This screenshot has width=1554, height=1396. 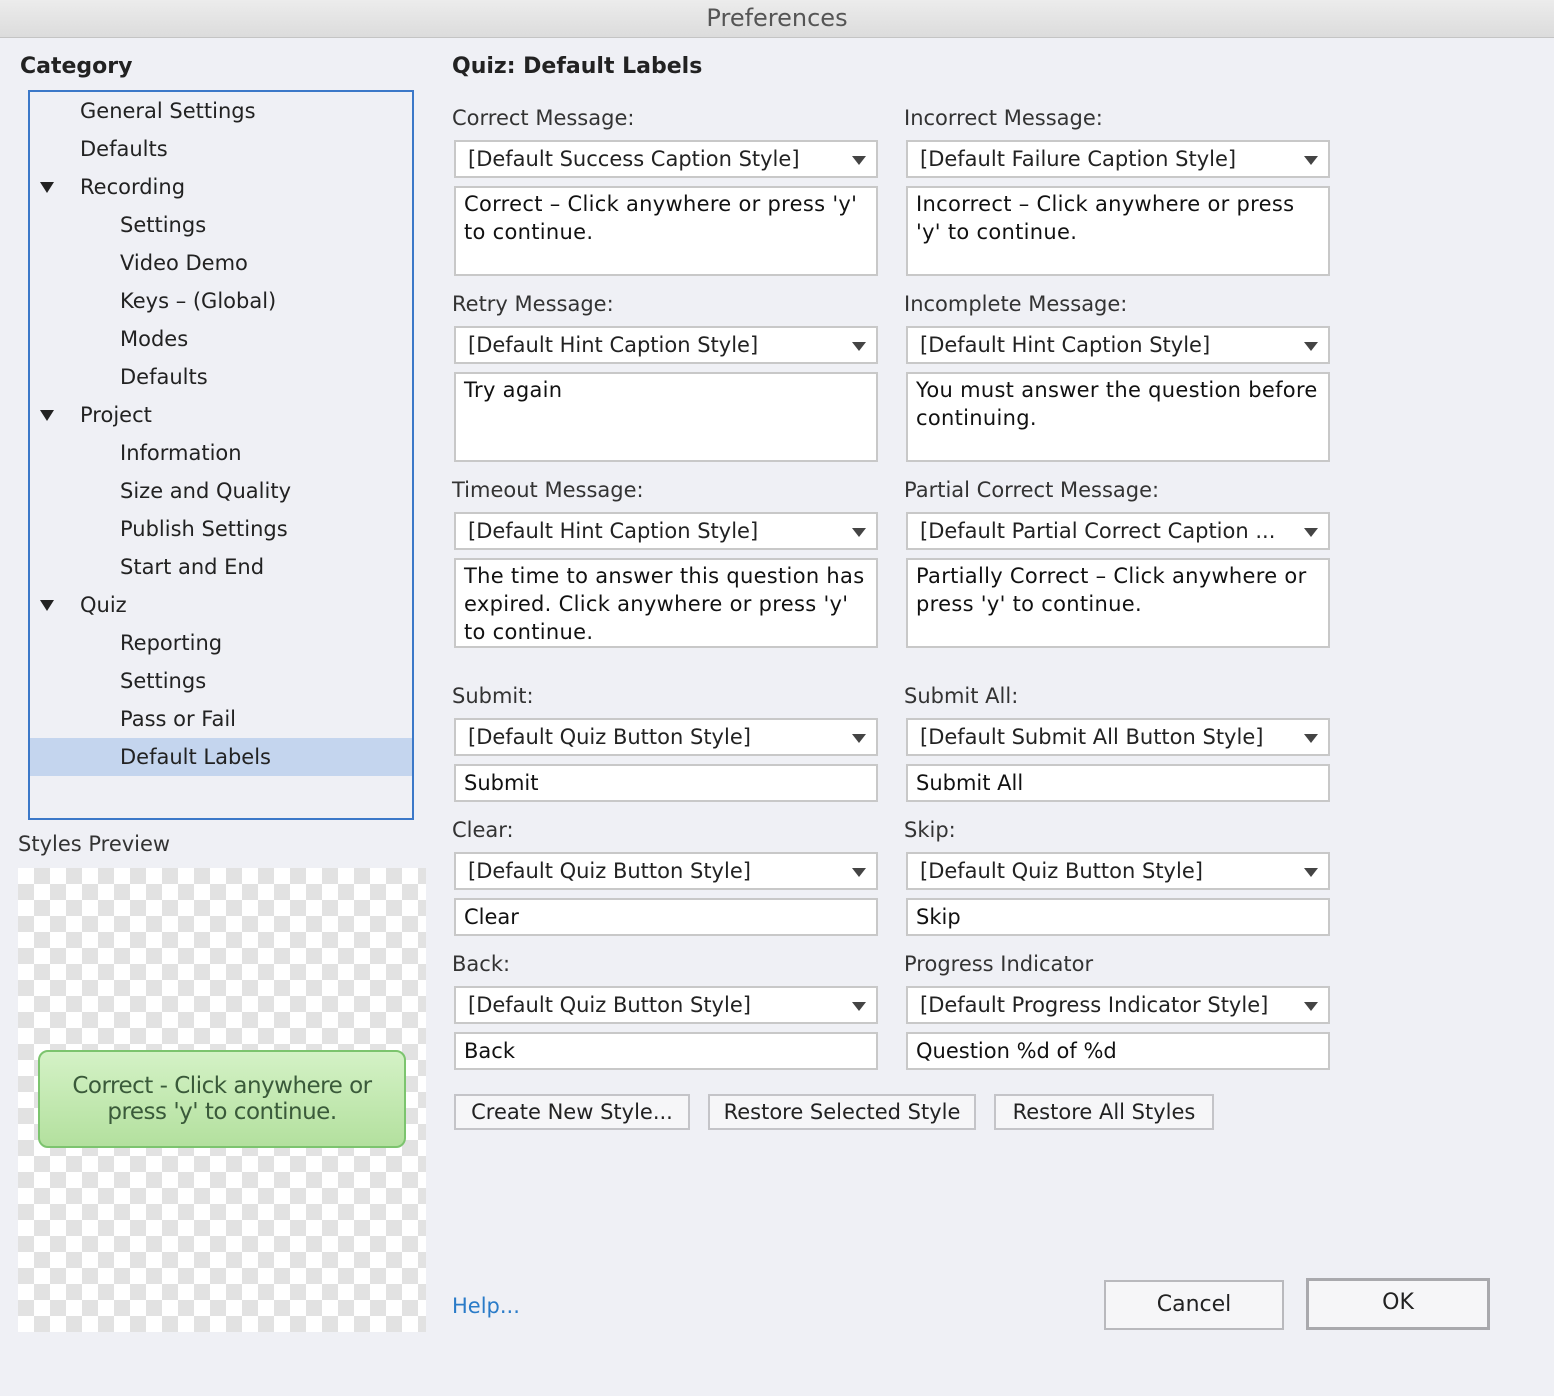 I want to click on timeout-message-label: Timeout Message:, so click(x=548, y=490).